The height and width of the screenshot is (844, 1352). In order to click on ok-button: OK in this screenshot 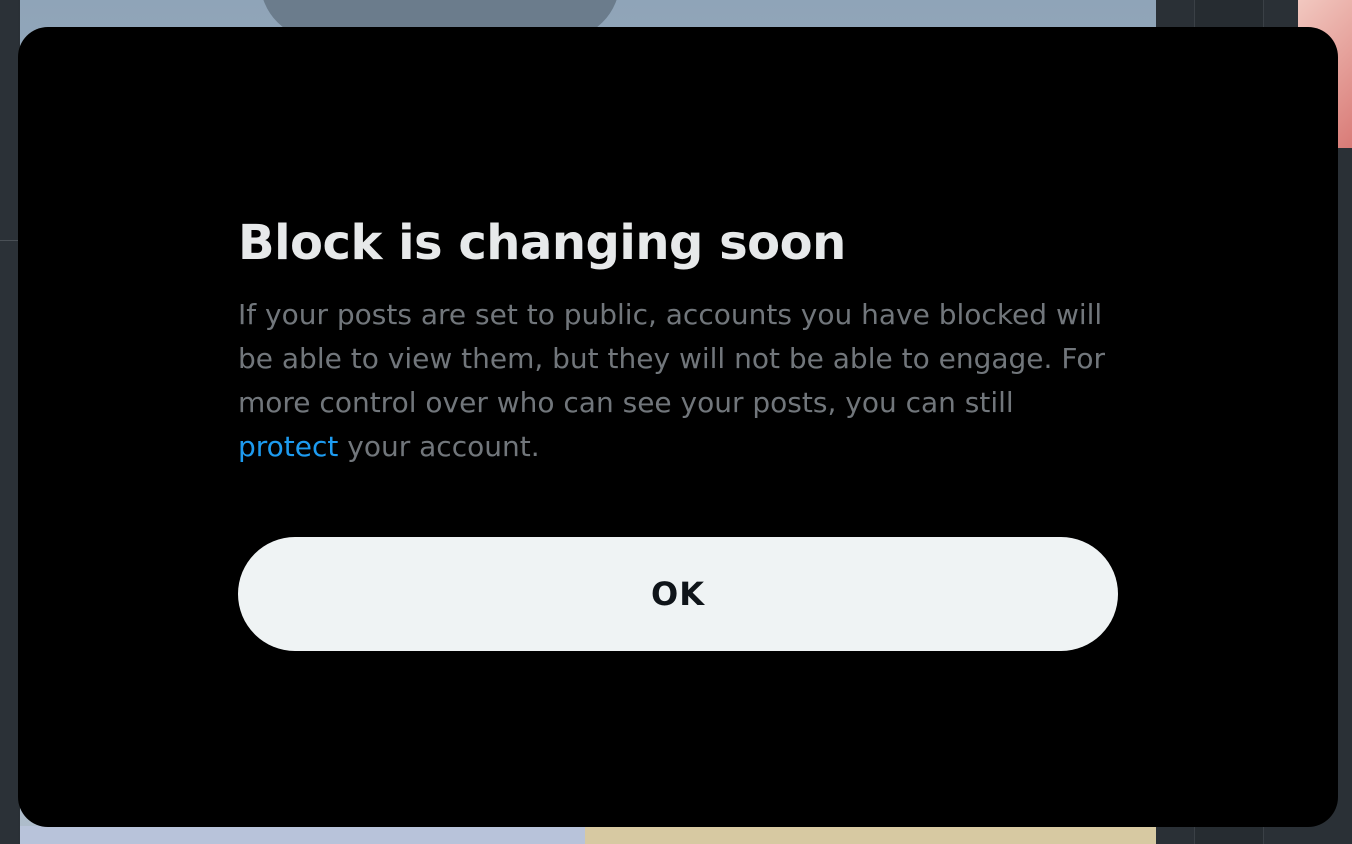, I will do `click(678, 594)`.